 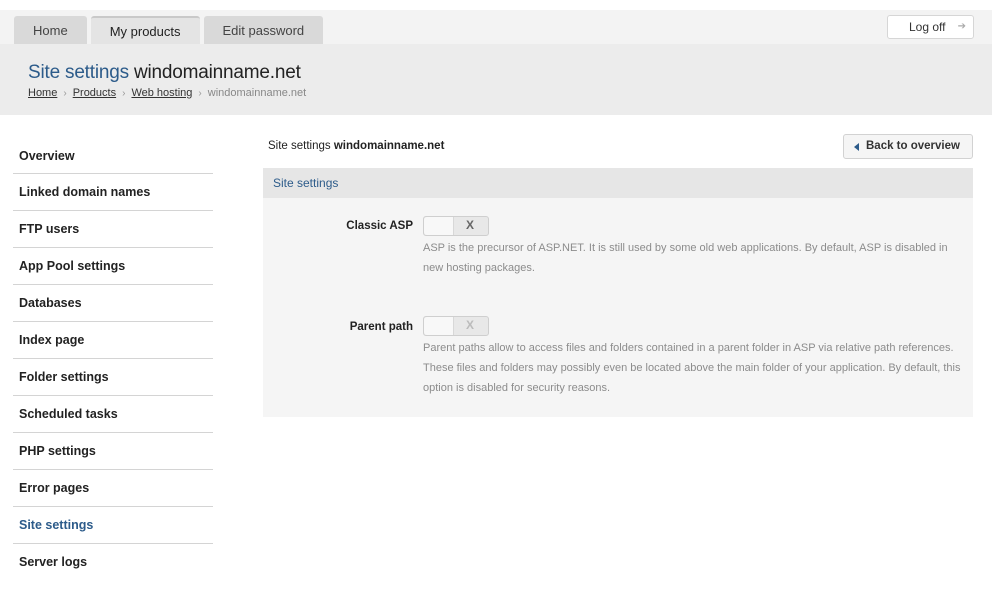 I want to click on log-off-label: Log off, so click(x=927, y=27).